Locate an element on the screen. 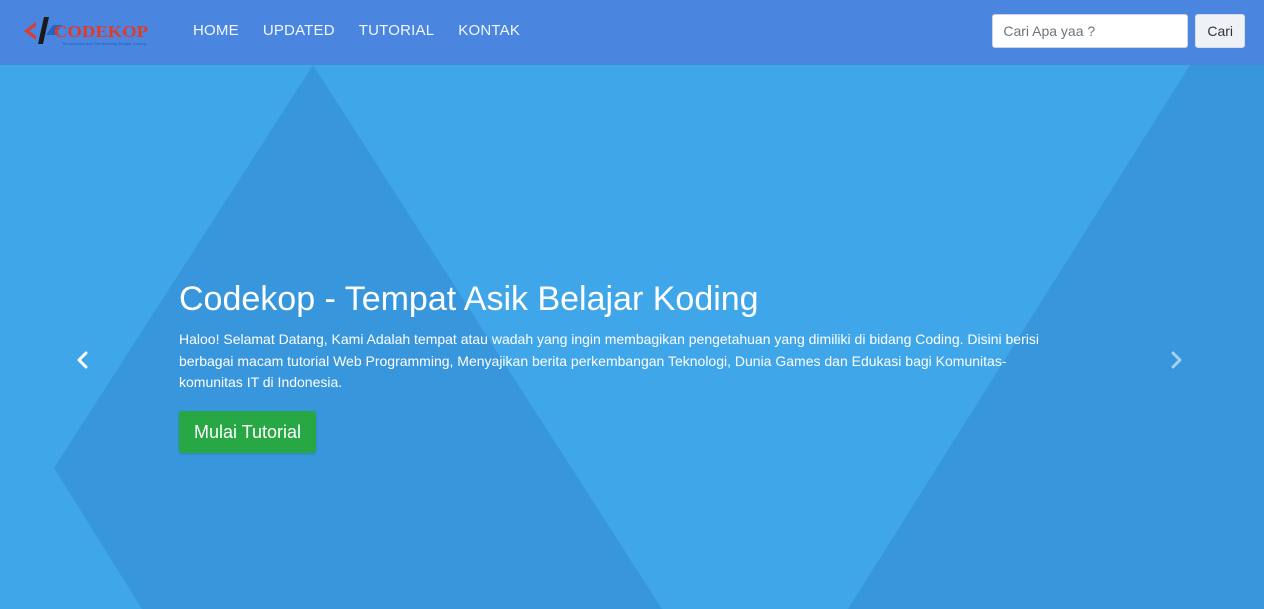 The width and height of the screenshot is (1264, 609). chevron-left-icon is located at coordinates (82, 360).